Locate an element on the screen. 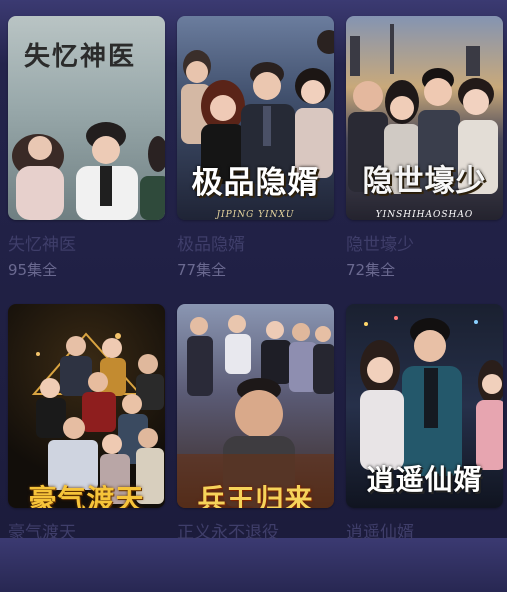 This screenshot has width=507, height=592. drama-poster: 豪气渡天 is located at coordinates (86, 406).